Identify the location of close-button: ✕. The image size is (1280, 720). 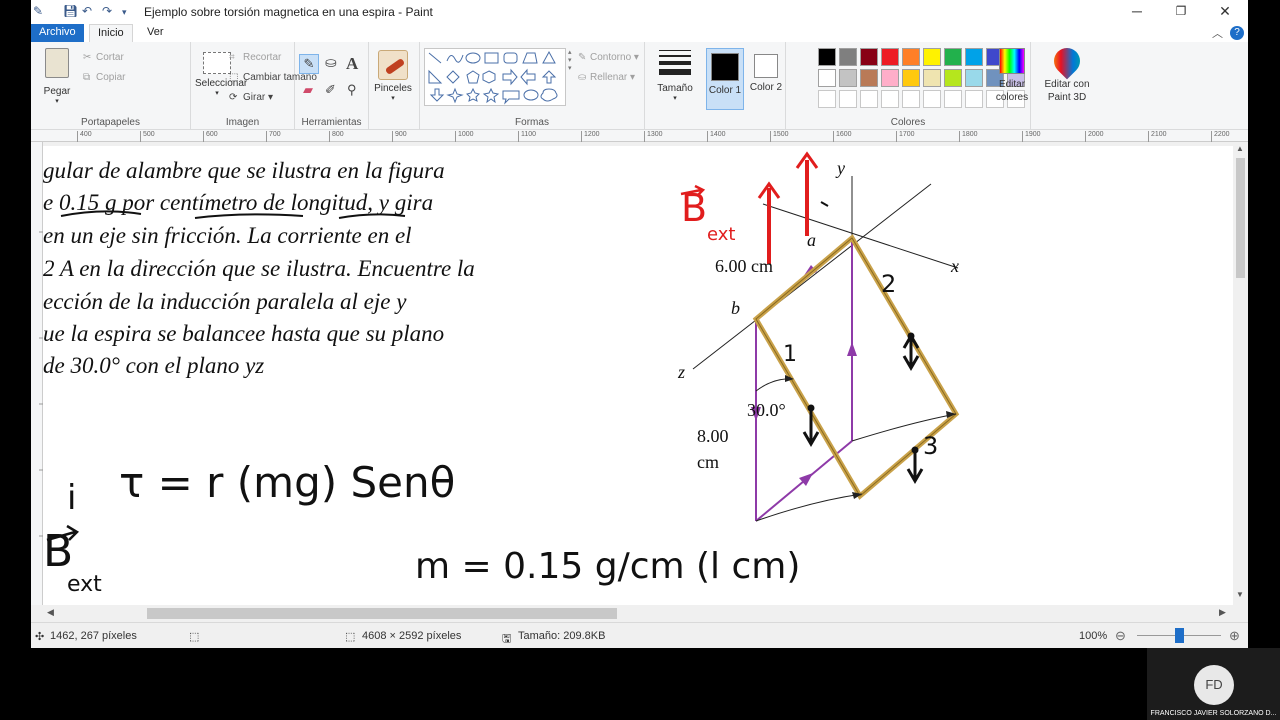
(1225, 12).